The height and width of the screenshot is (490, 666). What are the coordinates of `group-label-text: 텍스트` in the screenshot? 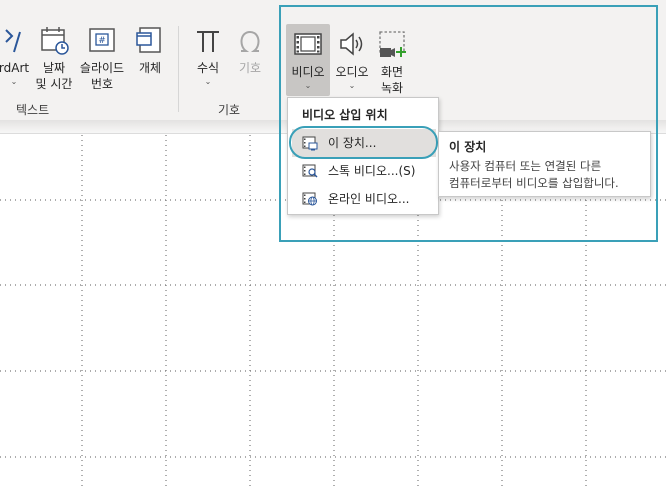 It's located at (33, 110).